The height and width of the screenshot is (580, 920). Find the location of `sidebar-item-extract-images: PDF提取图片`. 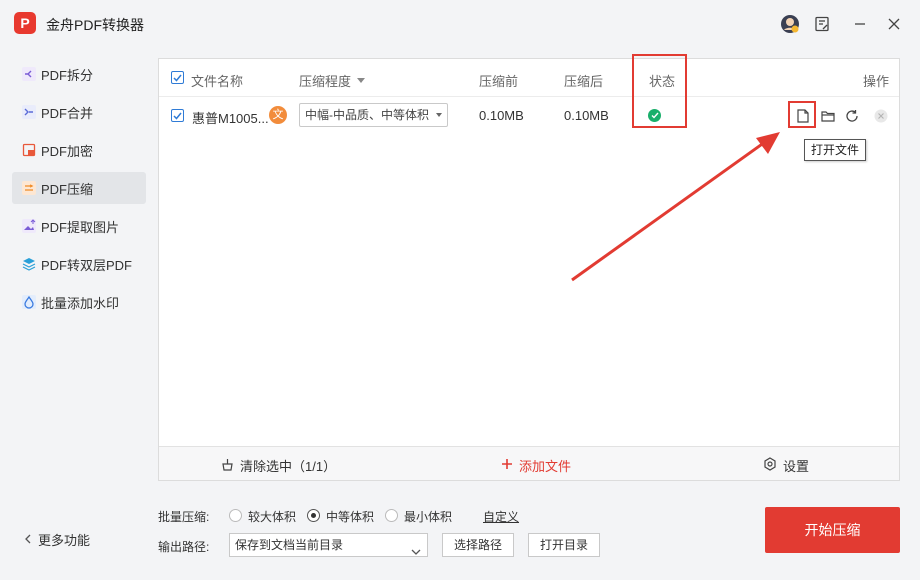

sidebar-item-extract-images: PDF提取图片 is located at coordinates (79, 226).